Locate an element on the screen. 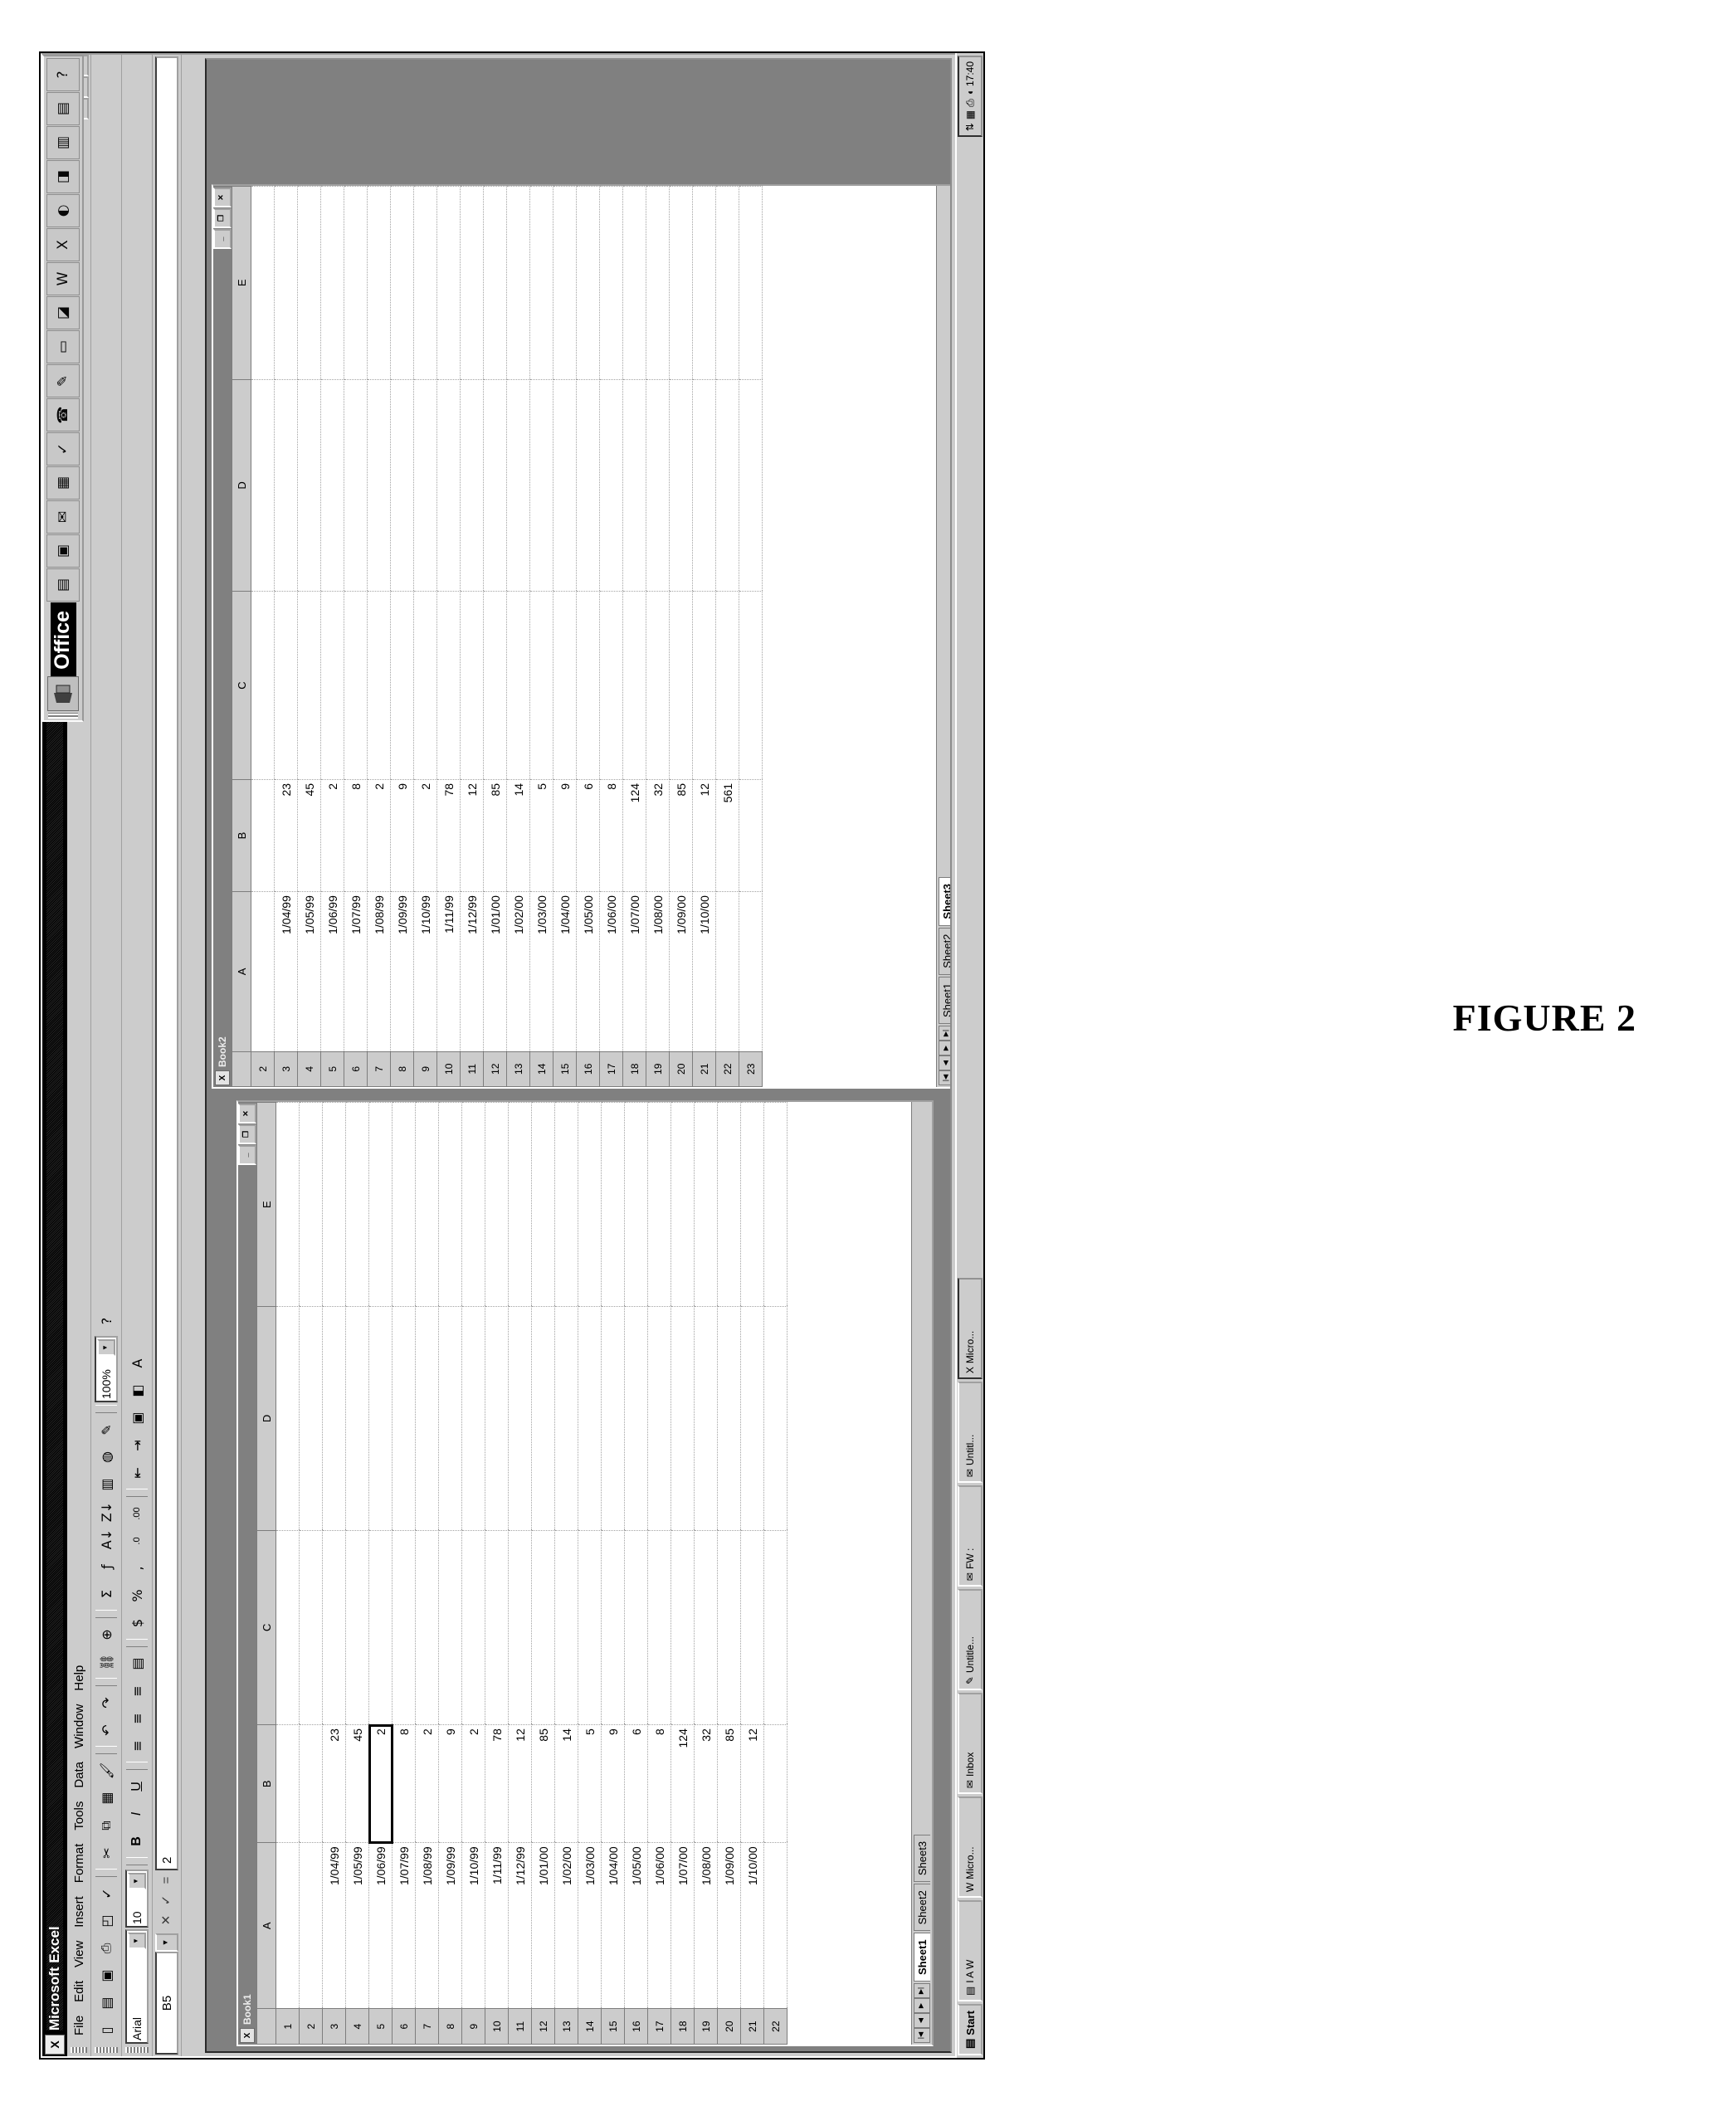 This screenshot has width=1736, height=2106. table-row: 5 1/06/99 2 is located at coordinates (332, 636).